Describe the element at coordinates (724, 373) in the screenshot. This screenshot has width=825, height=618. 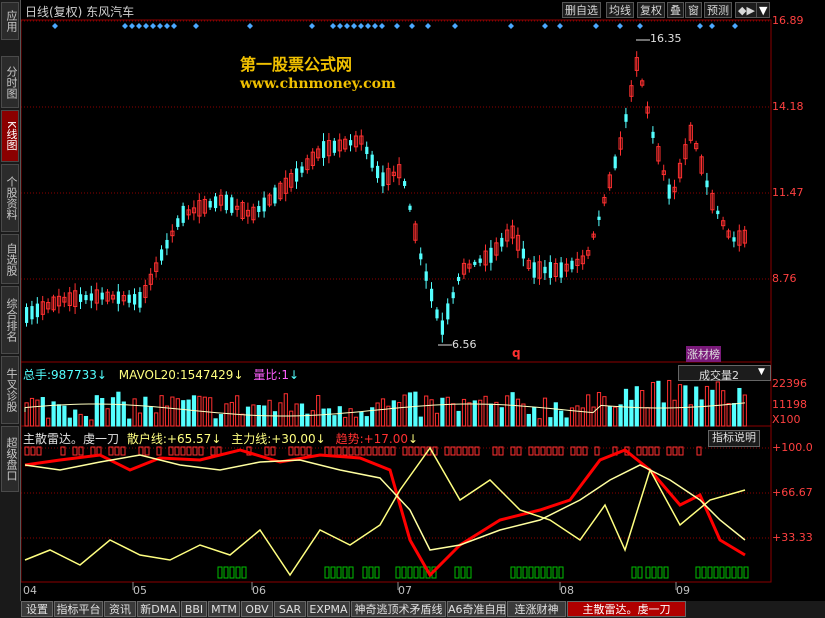
I see `volume-indicator-select: 成交量2 ▼` at that location.